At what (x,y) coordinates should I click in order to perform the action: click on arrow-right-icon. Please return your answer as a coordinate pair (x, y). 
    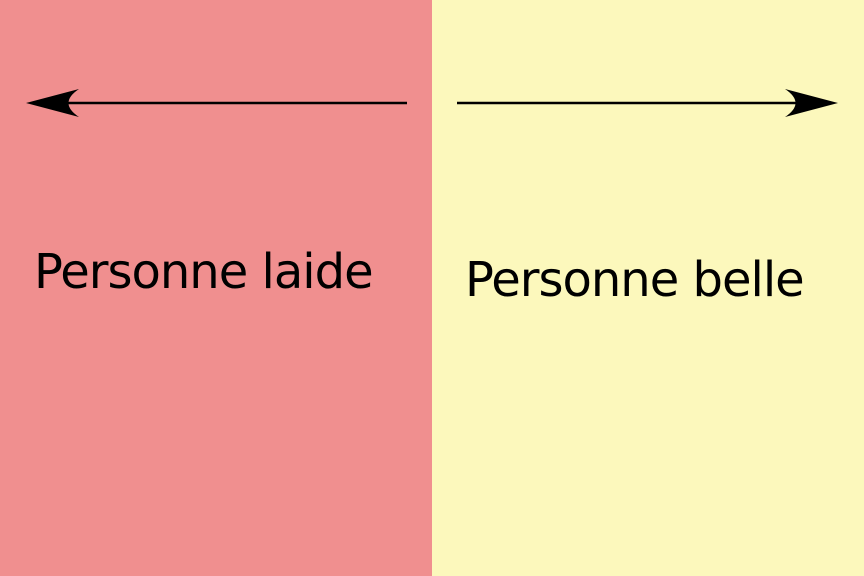
    Looking at the image, I should click on (648, 103).